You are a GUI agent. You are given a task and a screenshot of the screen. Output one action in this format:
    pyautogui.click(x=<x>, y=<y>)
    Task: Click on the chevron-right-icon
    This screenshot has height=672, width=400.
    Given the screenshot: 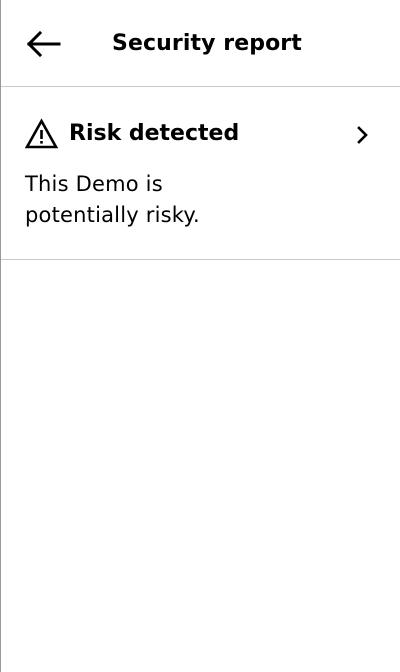 What is the action you would take?
    pyautogui.click(x=363, y=135)
    